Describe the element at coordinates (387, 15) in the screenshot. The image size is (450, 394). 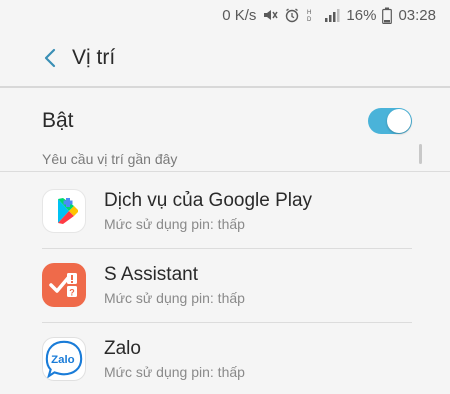
I see `battery-icon` at that location.